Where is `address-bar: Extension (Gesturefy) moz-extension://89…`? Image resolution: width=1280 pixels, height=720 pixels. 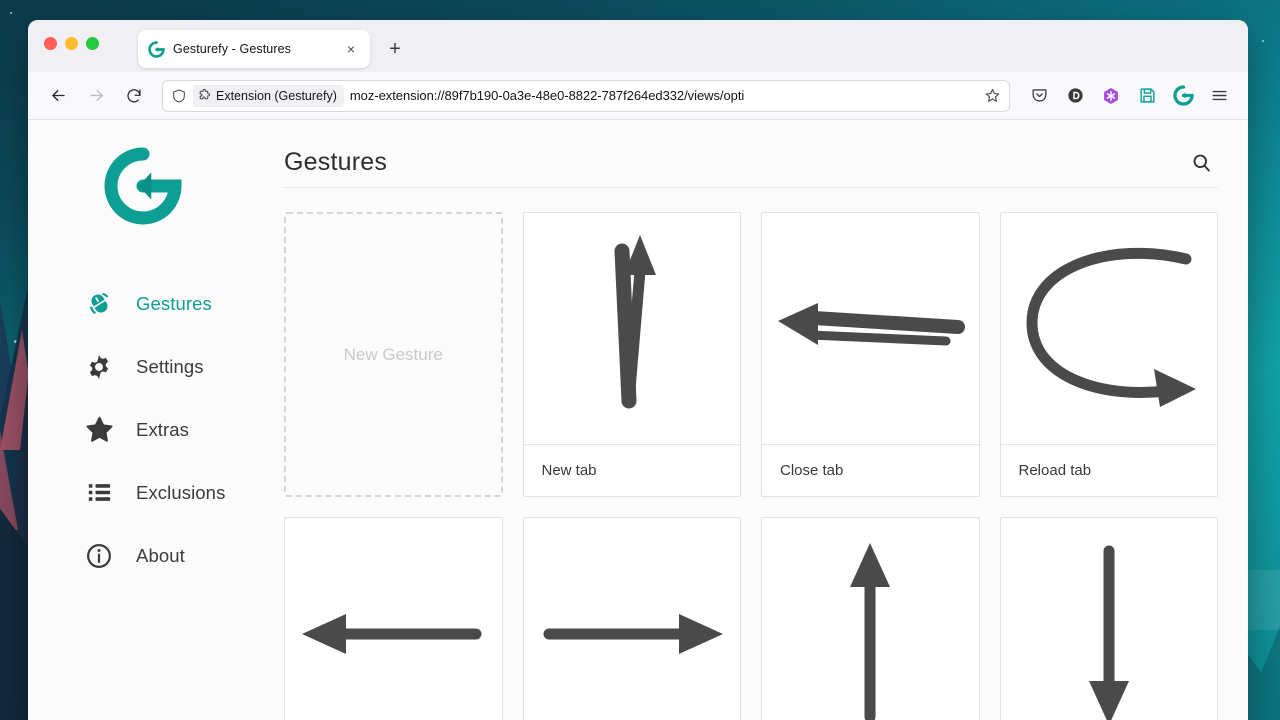
address-bar: Extension (Gesturefy) moz-extension://89… is located at coordinates (586, 95).